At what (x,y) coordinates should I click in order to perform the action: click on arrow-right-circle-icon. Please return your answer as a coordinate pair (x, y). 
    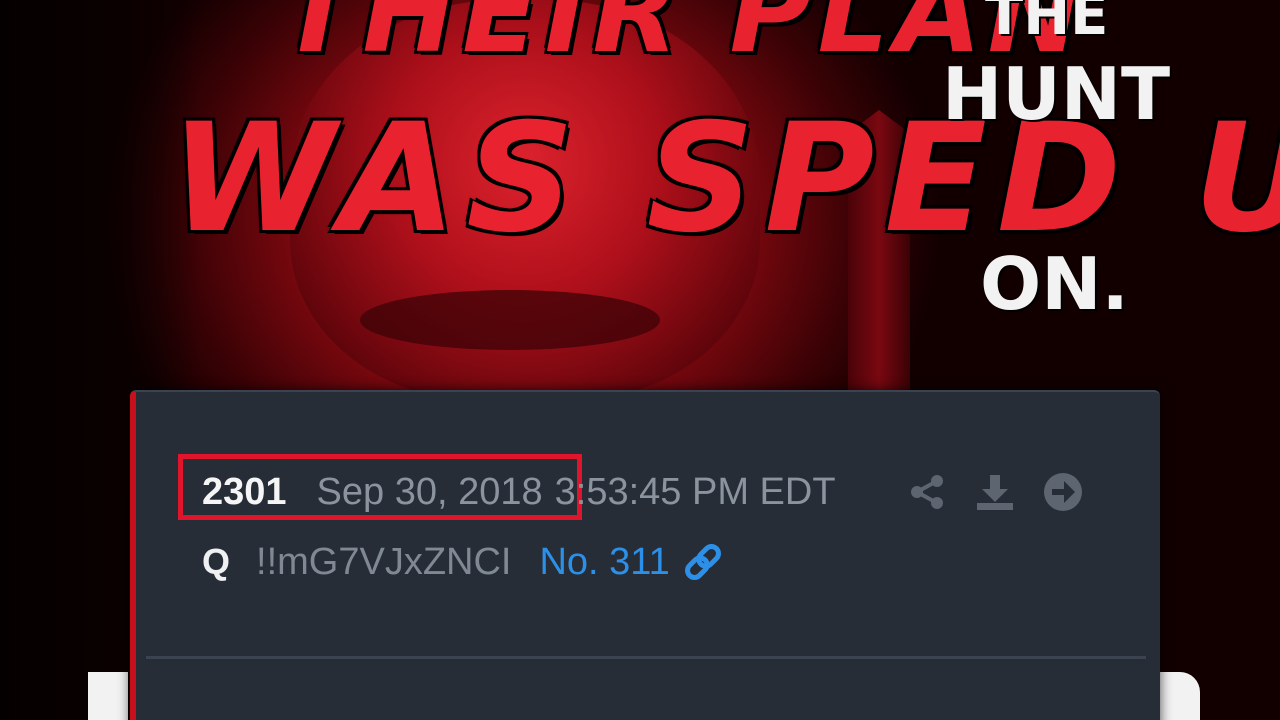
    Looking at the image, I should click on (1063, 492).